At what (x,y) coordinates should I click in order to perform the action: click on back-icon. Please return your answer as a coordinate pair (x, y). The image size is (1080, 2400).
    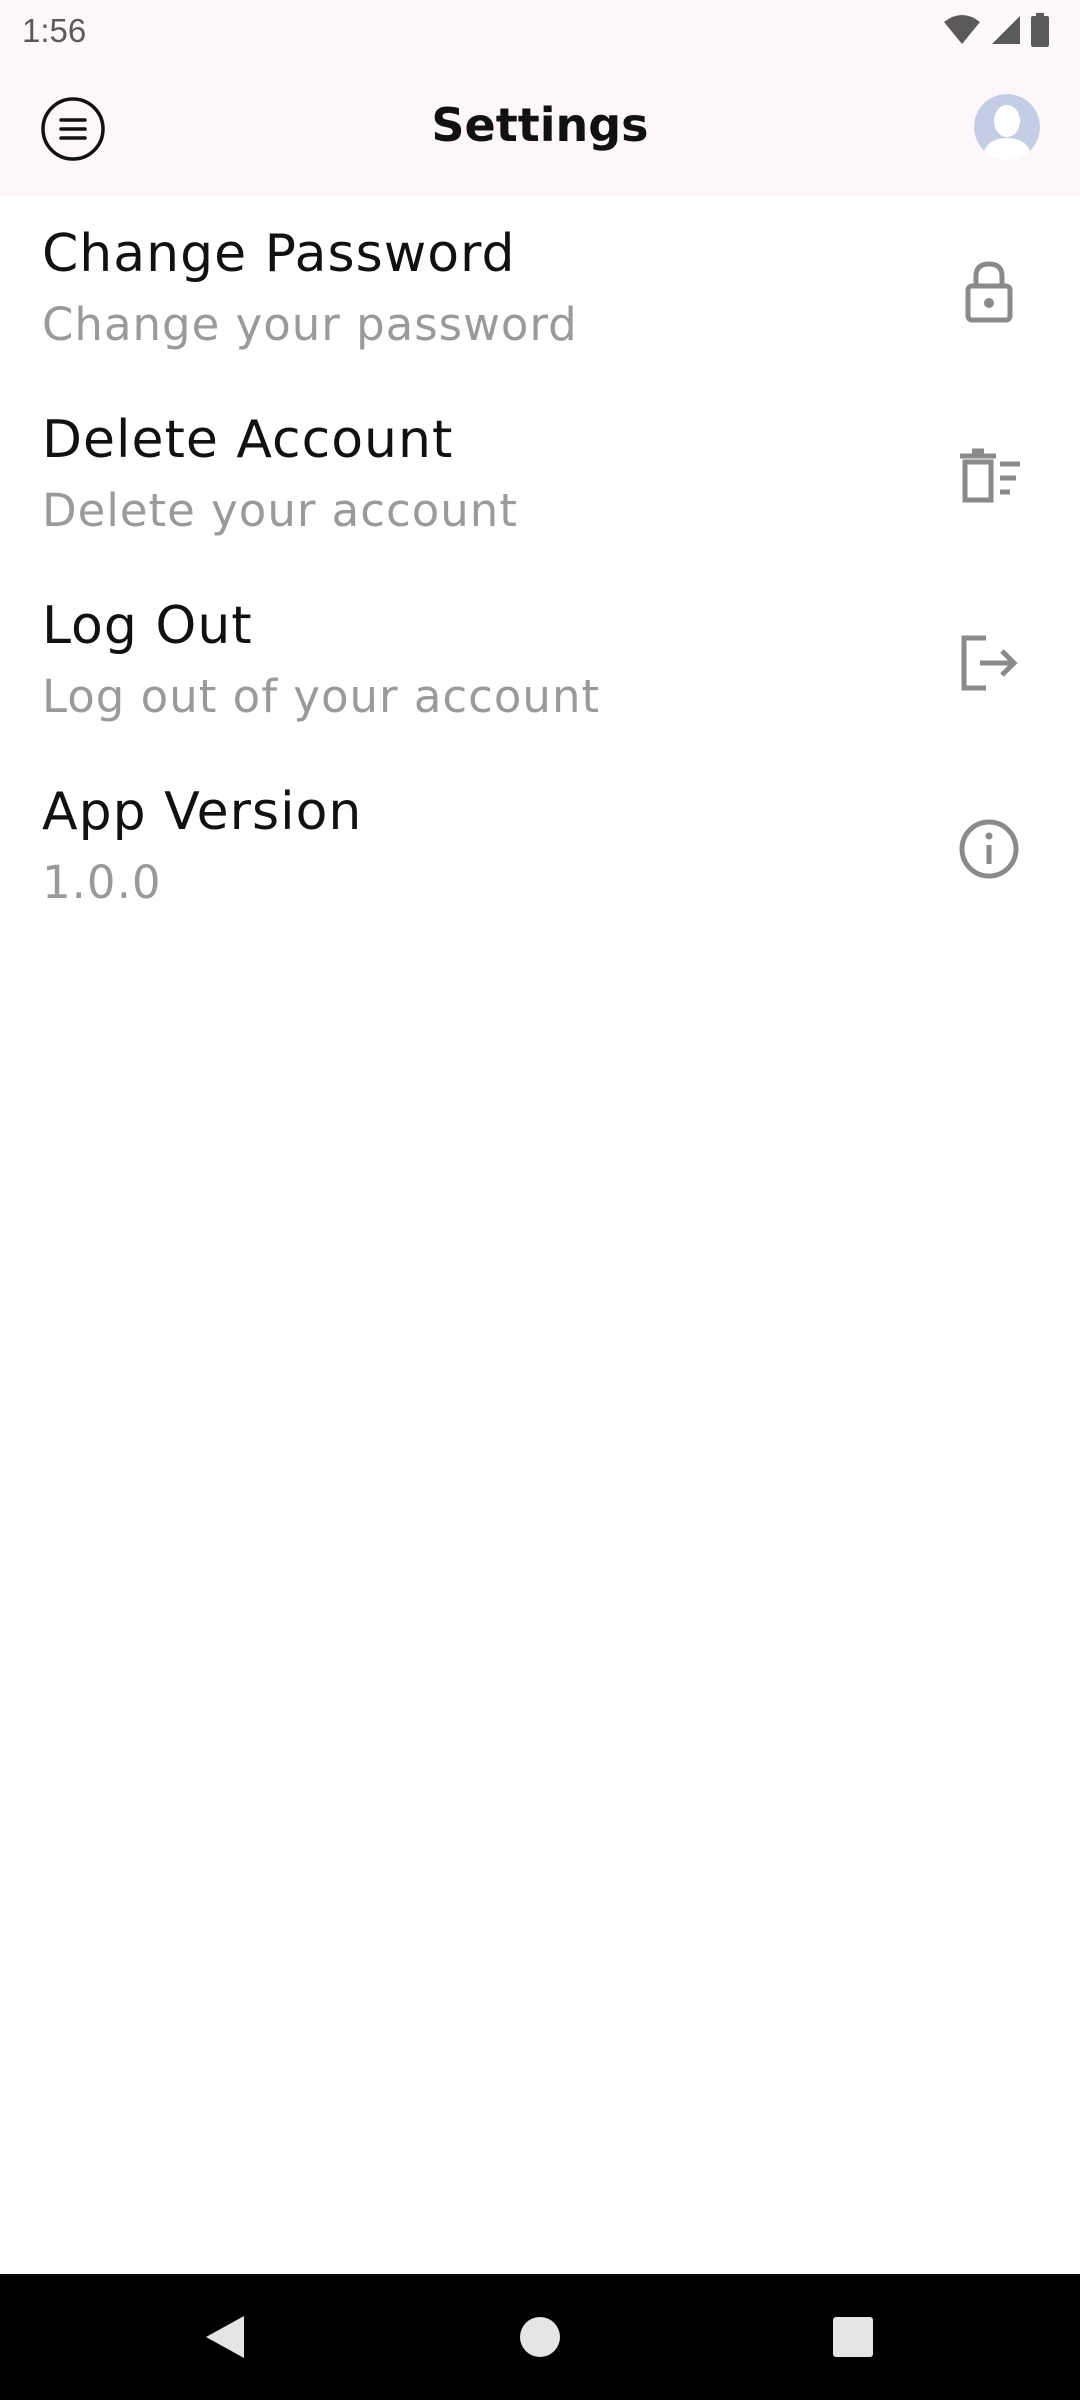
    Looking at the image, I should click on (225, 2337).